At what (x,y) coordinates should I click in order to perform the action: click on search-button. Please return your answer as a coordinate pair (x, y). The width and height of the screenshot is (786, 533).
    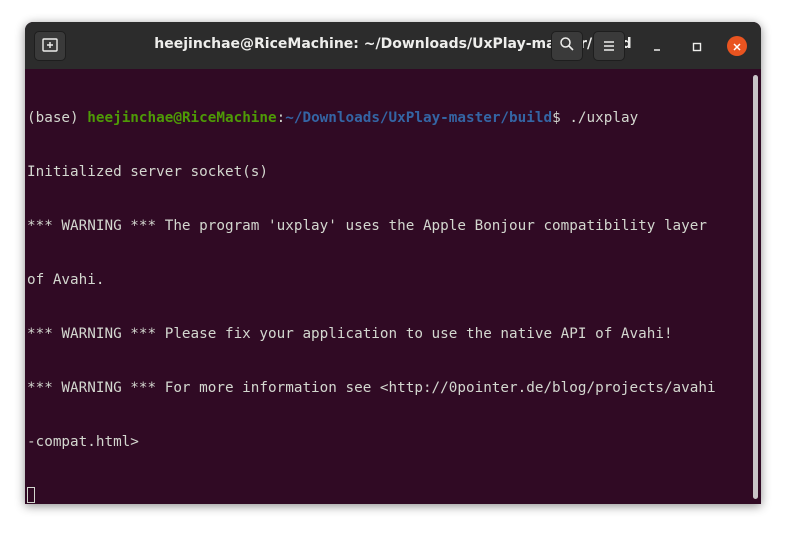
    Looking at the image, I should click on (567, 46).